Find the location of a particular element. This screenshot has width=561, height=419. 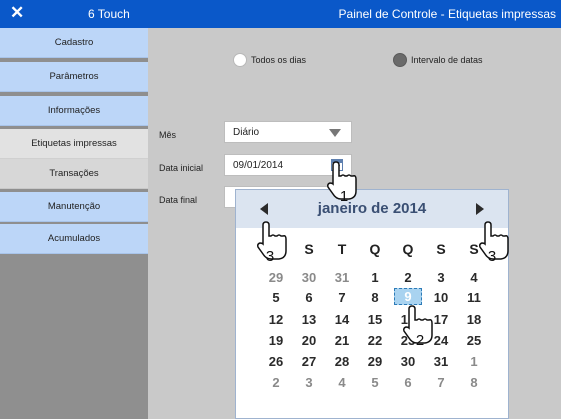

calendar-day: 28 is located at coordinates (342, 361).